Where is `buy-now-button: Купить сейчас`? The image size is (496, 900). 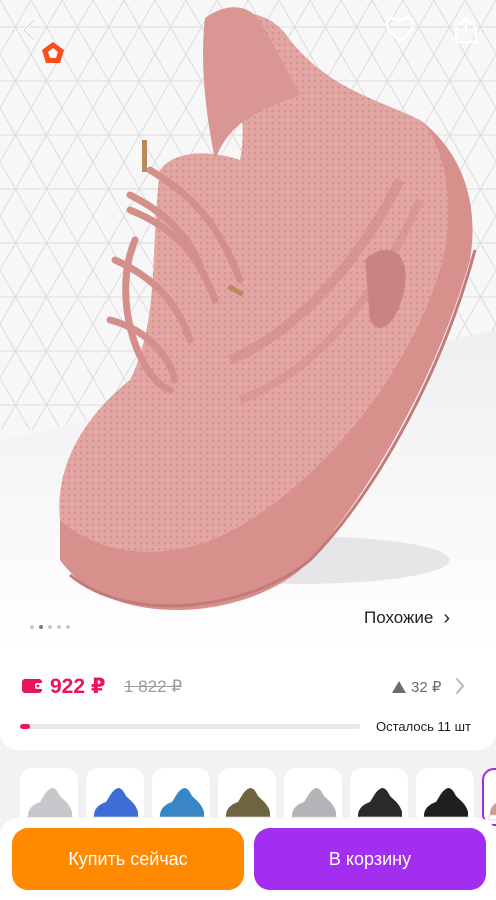
buy-now-button: Купить сейчас is located at coordinates (128, 859).